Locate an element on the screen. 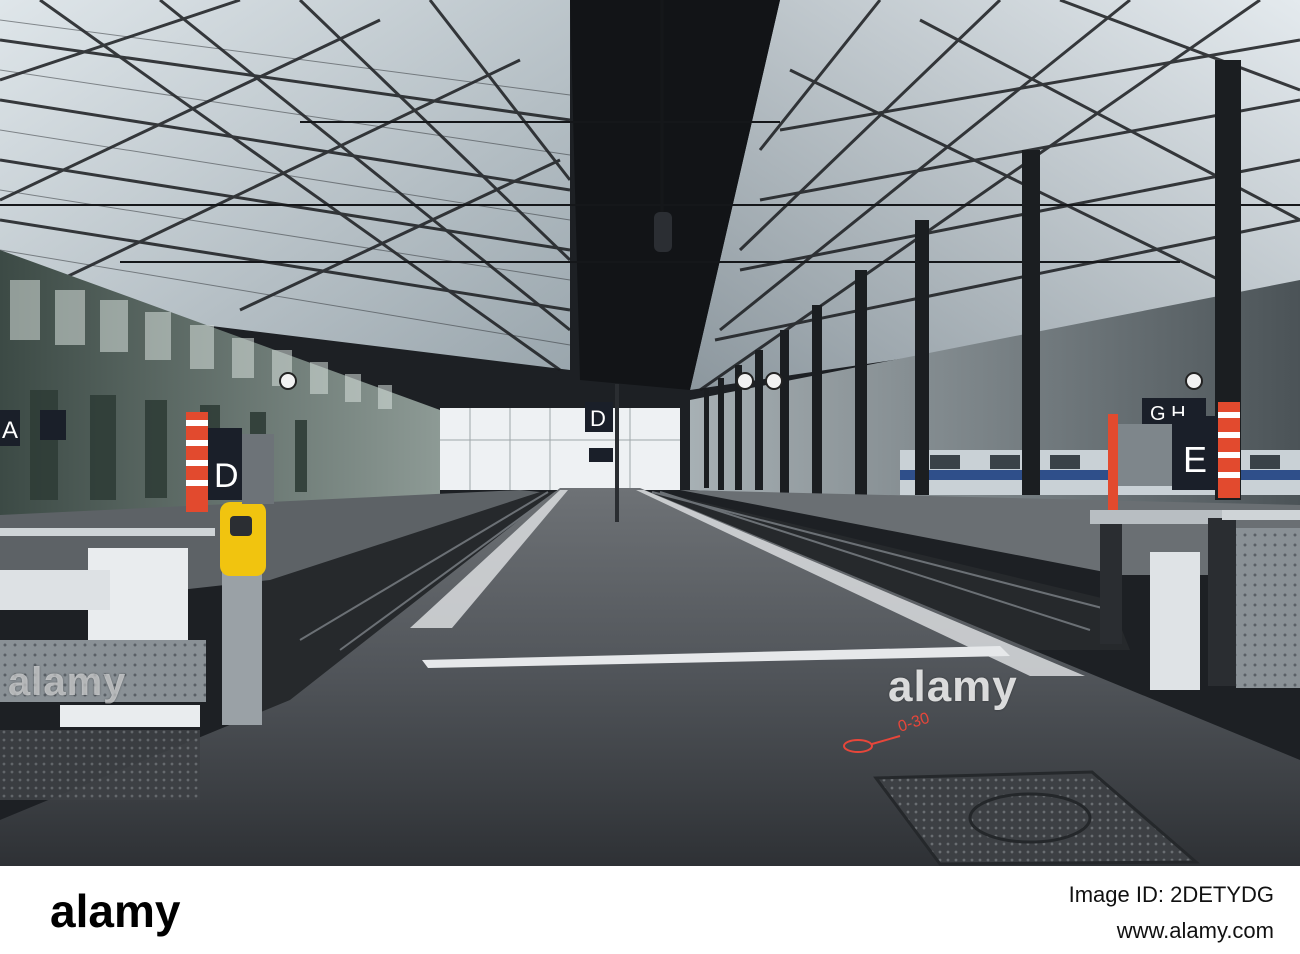 The image size is (1300, 954). sign-letter-a: A is located at coordinates (10, 430).